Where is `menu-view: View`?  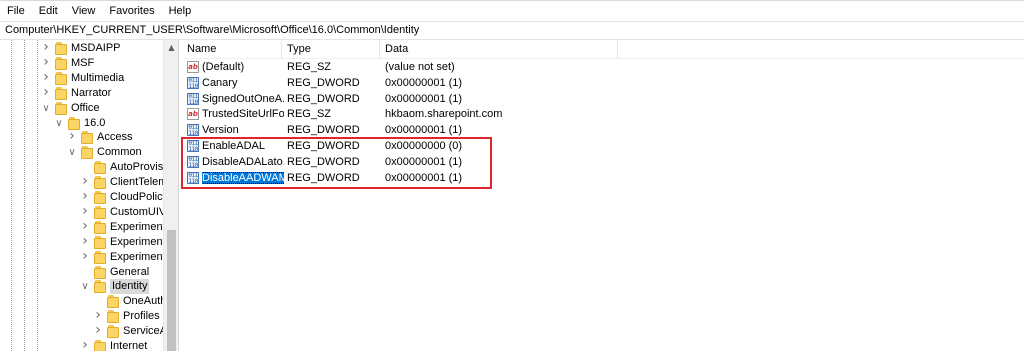 menu-view: View is located at coordinates (84, 11).